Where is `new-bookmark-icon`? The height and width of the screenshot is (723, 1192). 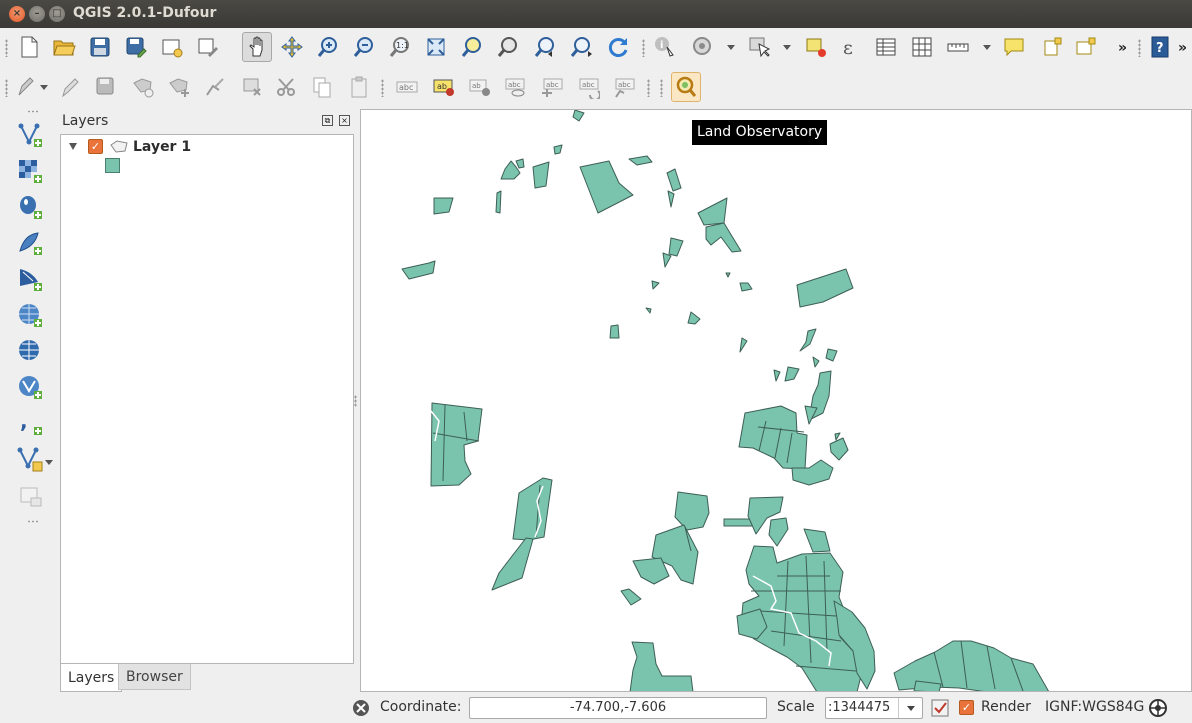 new-bookmark-icon is located at coordinates (1052, 47).